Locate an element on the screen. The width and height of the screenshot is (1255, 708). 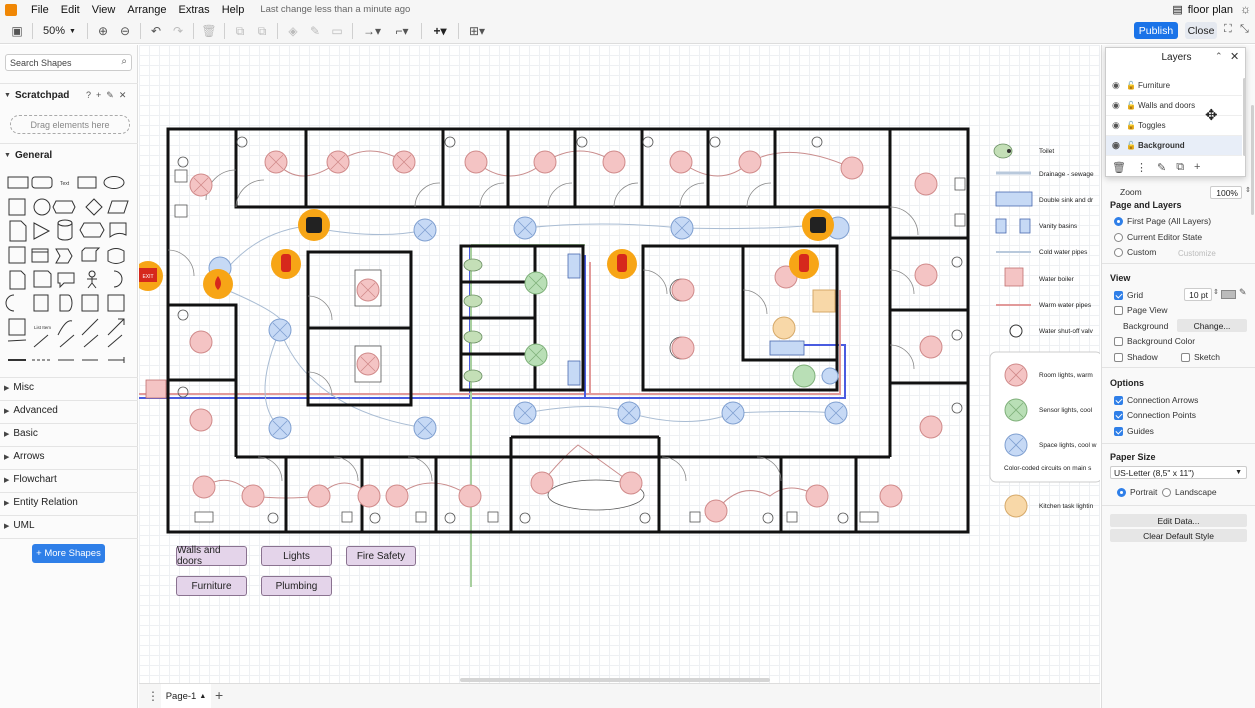
flowchart-header: ▶ Flowchart is located at coordinates (30, 479).